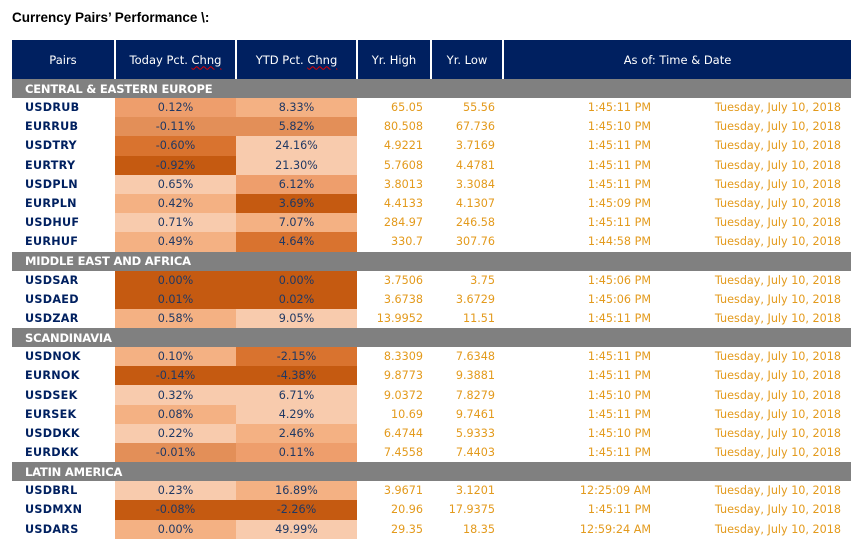 The width and height of the screenshot is (866, 546). Describe the element at coordinates (51, 184) in the screenshot. I see `pair-cell: USDPLN` at that location.